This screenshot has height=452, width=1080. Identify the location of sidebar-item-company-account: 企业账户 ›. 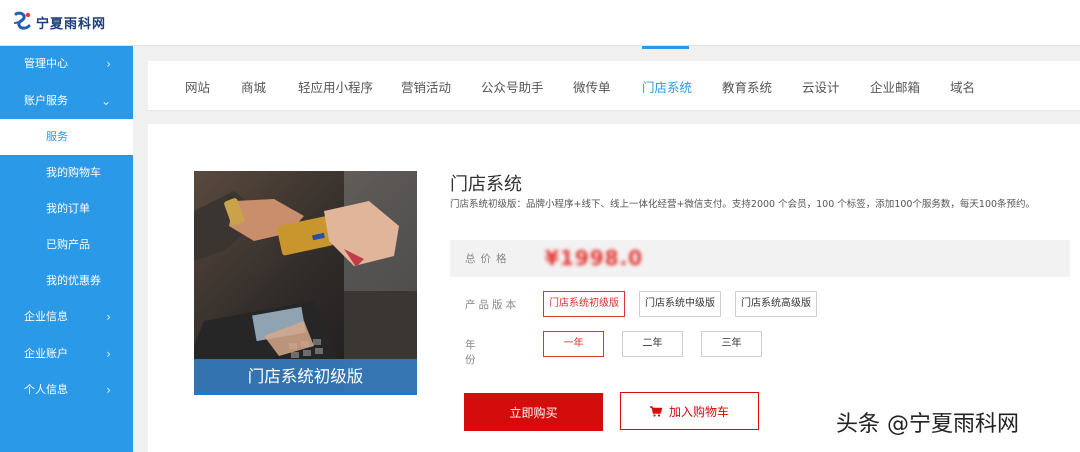
(66, 354).